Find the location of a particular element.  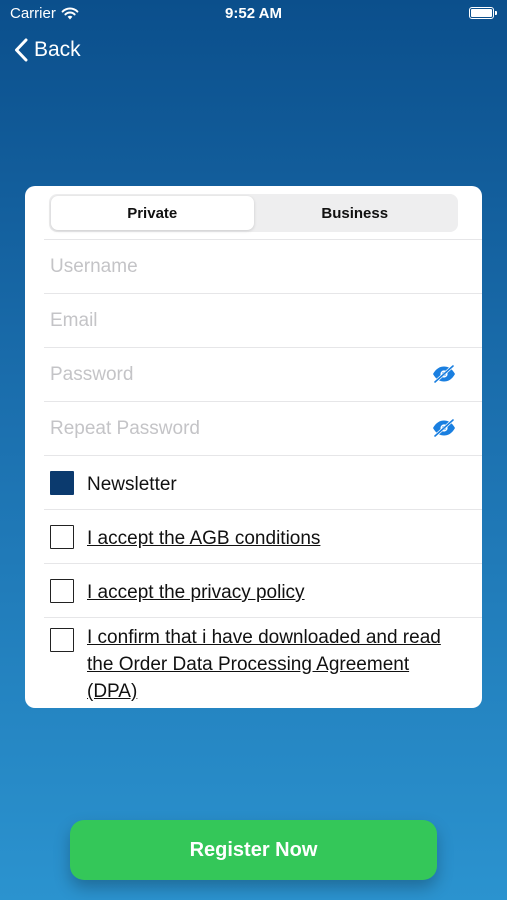

email-input is located at coordinates (230, 320).